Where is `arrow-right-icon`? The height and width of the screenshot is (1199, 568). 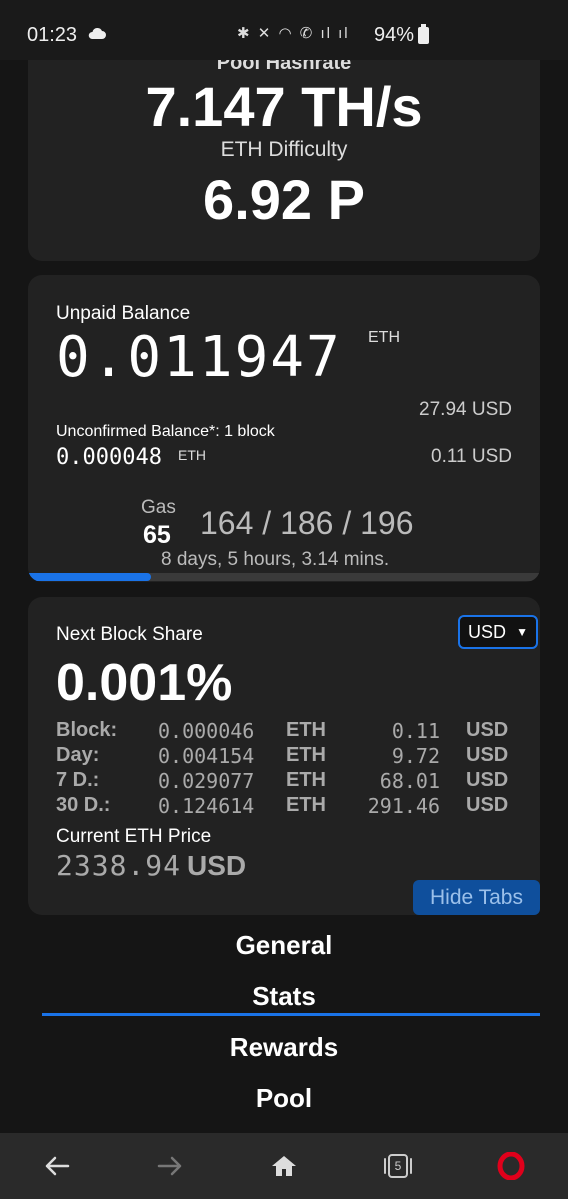 arrow-right-icon is located at coordinates (169, 1166).